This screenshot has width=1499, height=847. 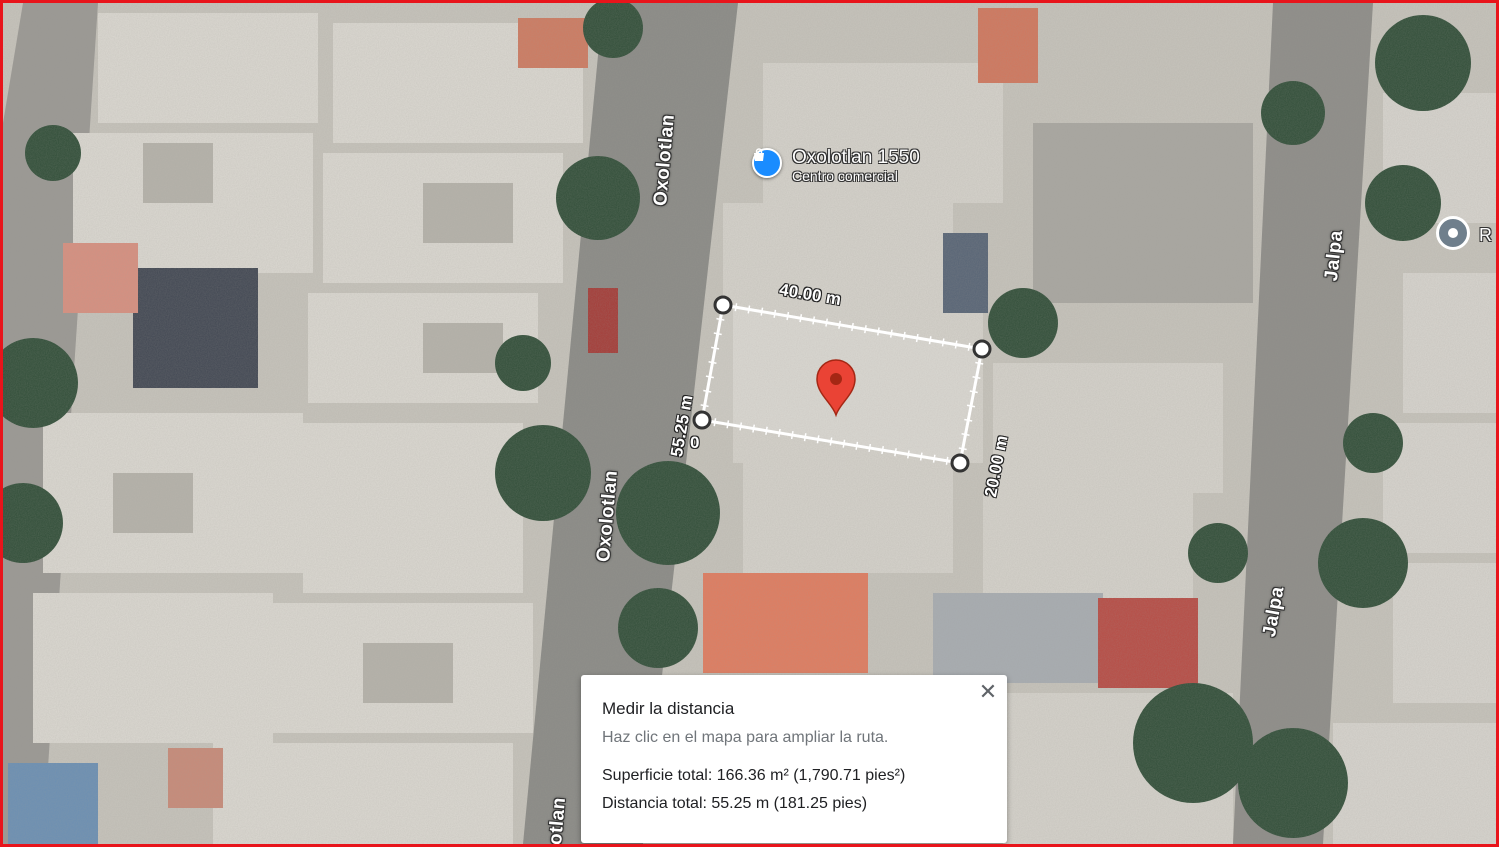 I want to click on card-title: Medir la distancia, so click(x=668, y=708).